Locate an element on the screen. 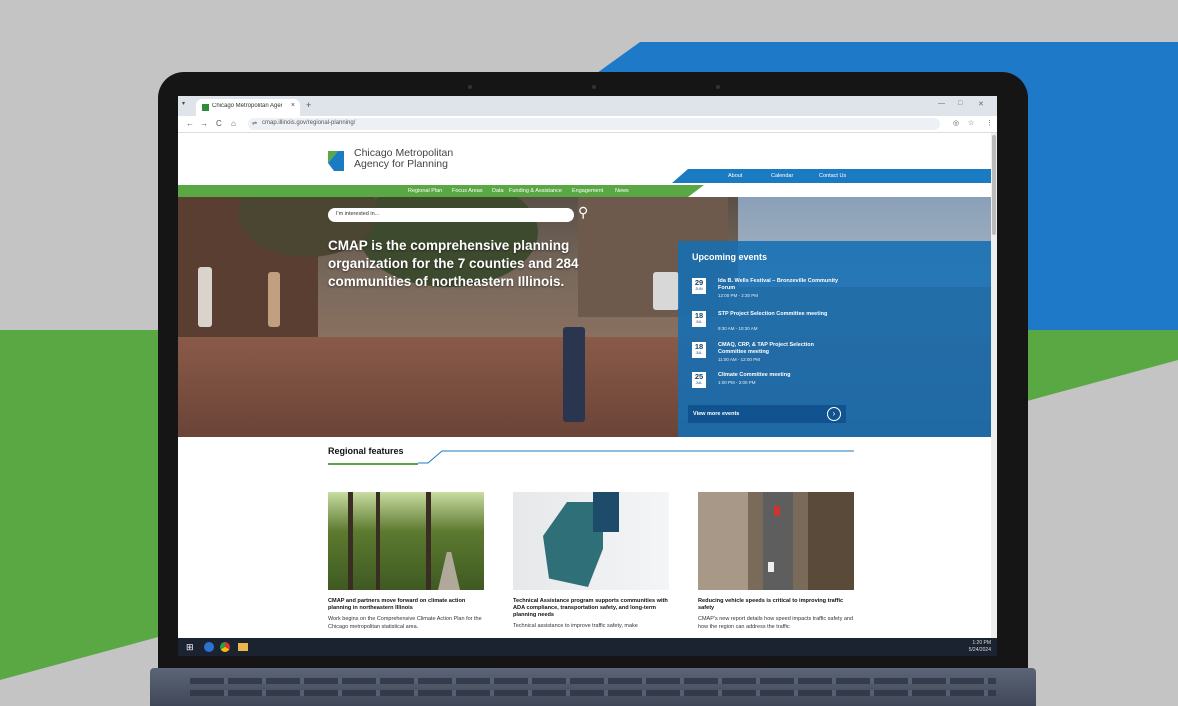 This screenshot has width=1178, height=706. bookmark-star-icon: ☆ is located at coordinates (971, 123).